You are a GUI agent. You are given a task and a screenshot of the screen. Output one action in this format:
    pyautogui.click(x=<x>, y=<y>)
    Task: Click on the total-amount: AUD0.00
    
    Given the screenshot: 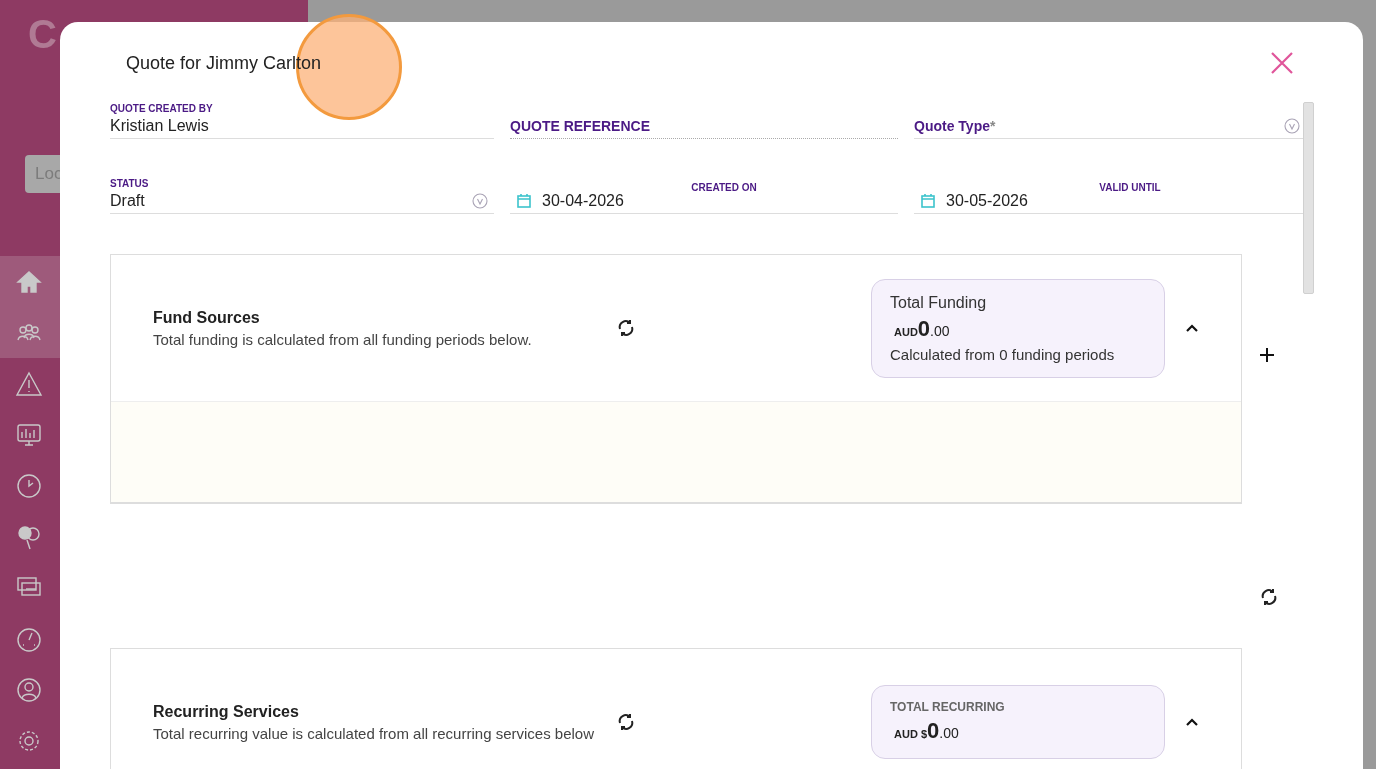 What is the action you would take?
    pyautogui.click(x=922, y=328)
    